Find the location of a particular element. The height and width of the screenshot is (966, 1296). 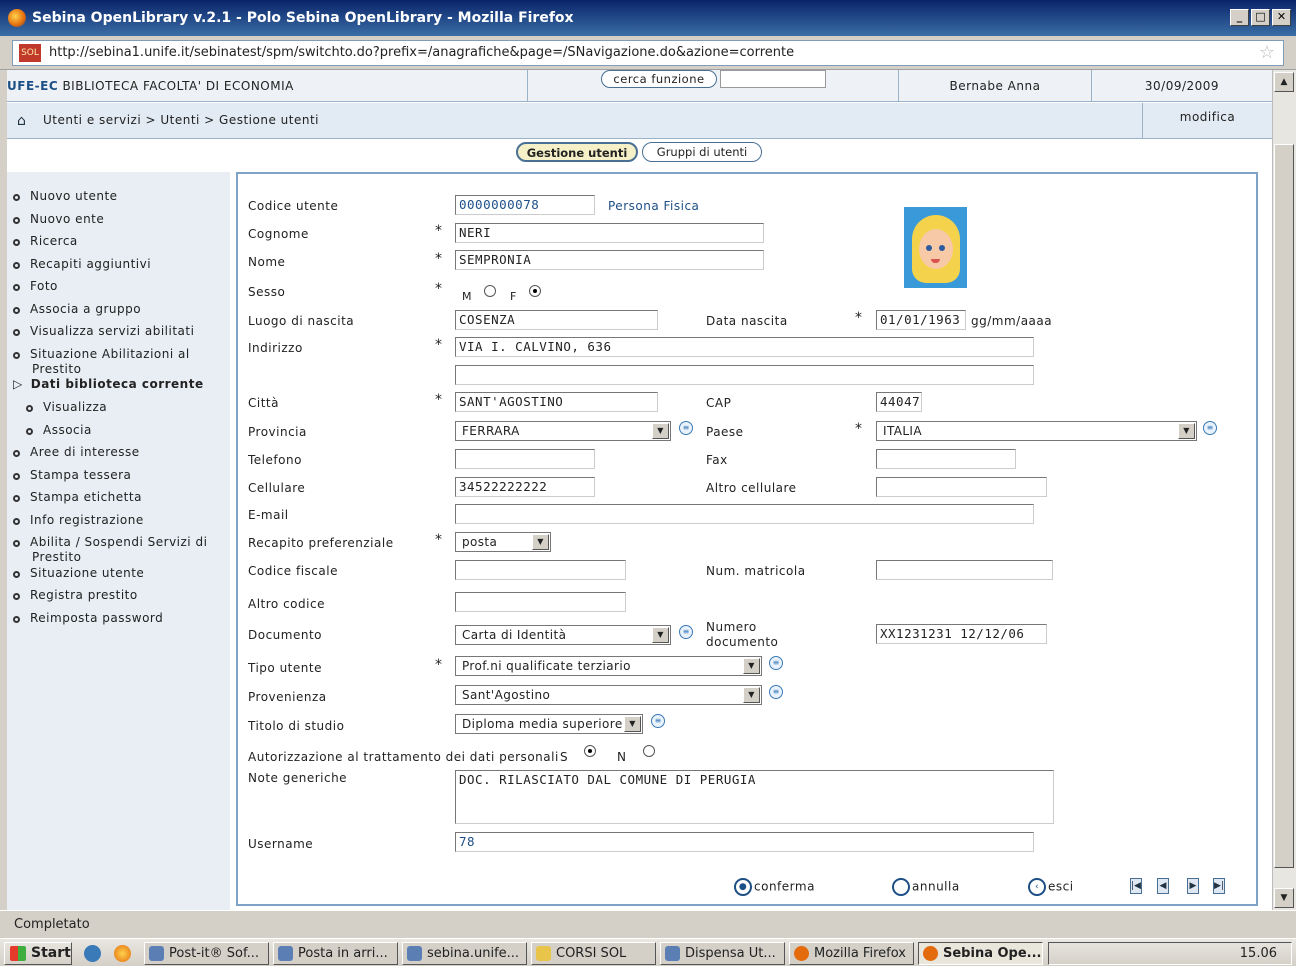

menu-item: Recapiti aggiuntivi is located at coordinates (82, 264).